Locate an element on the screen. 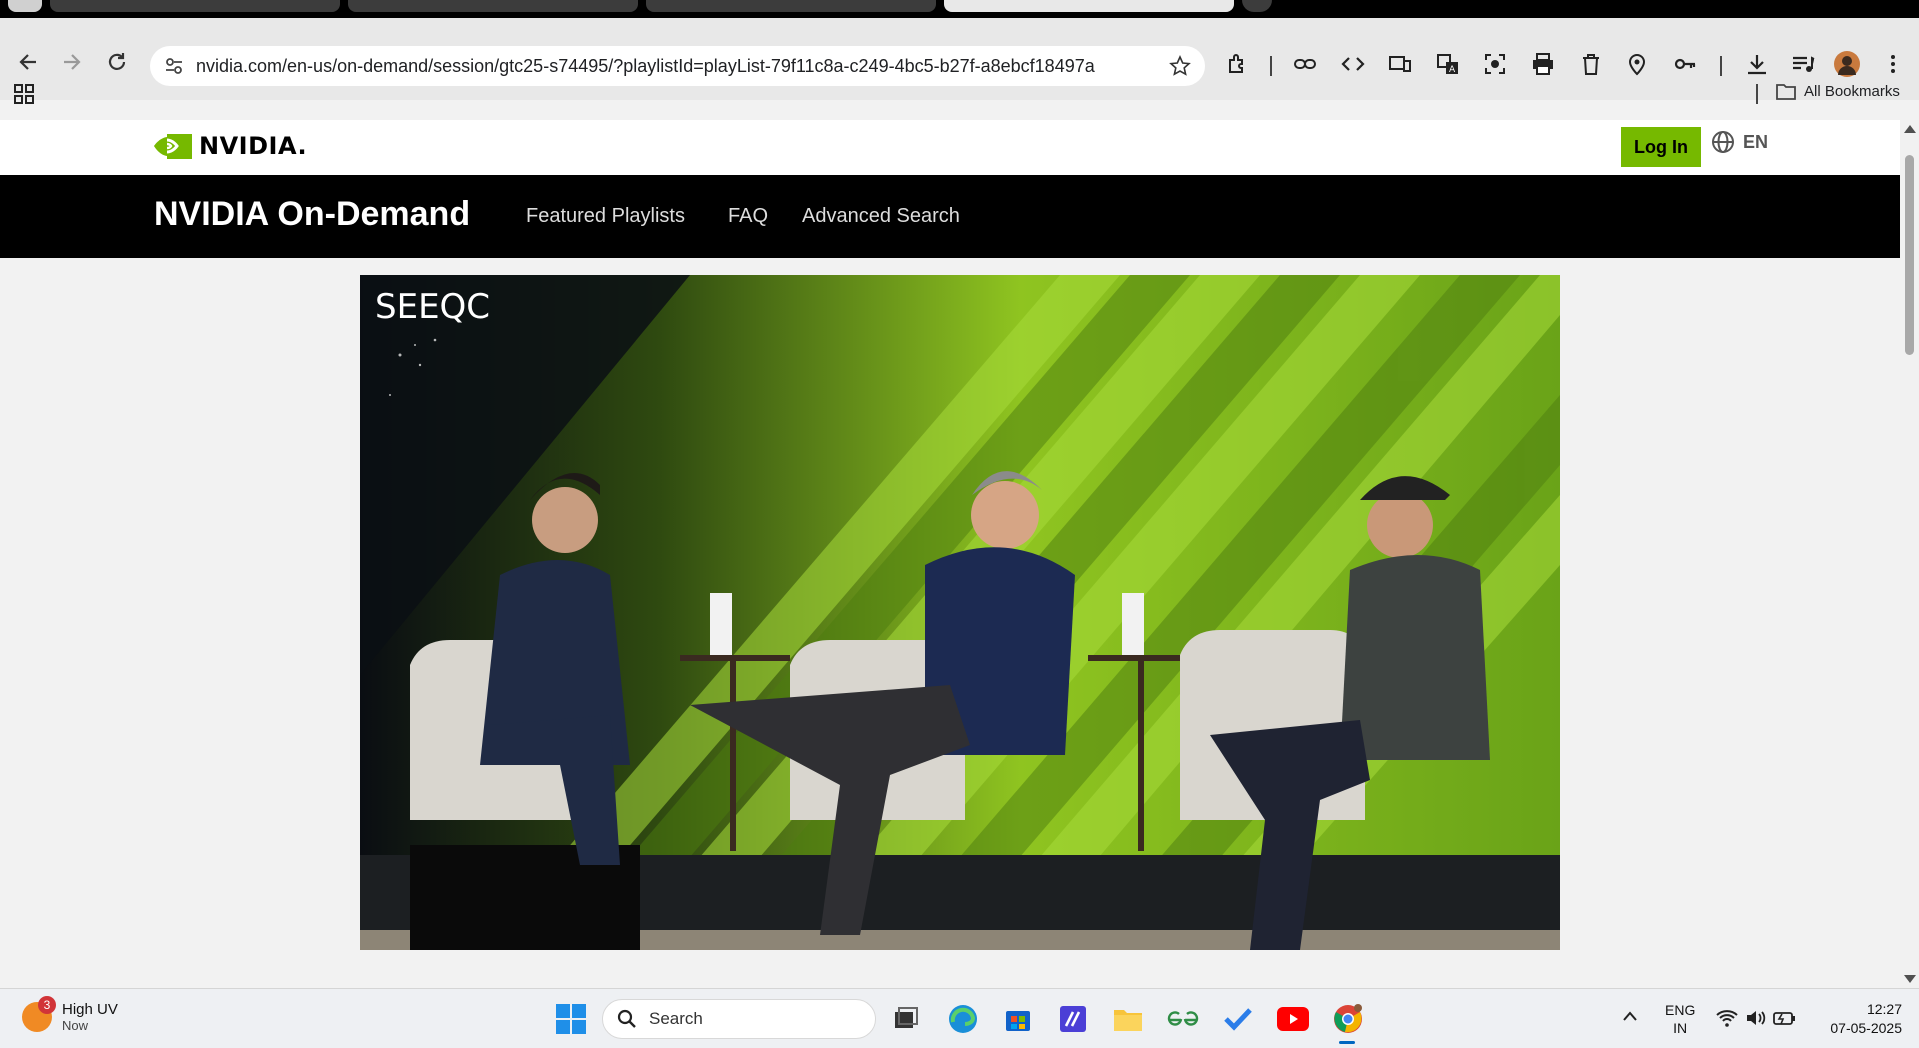 The image size is (1919, 1048). all-bookmarks-label: All Bookmarks is located at coordinates (1852, 91).